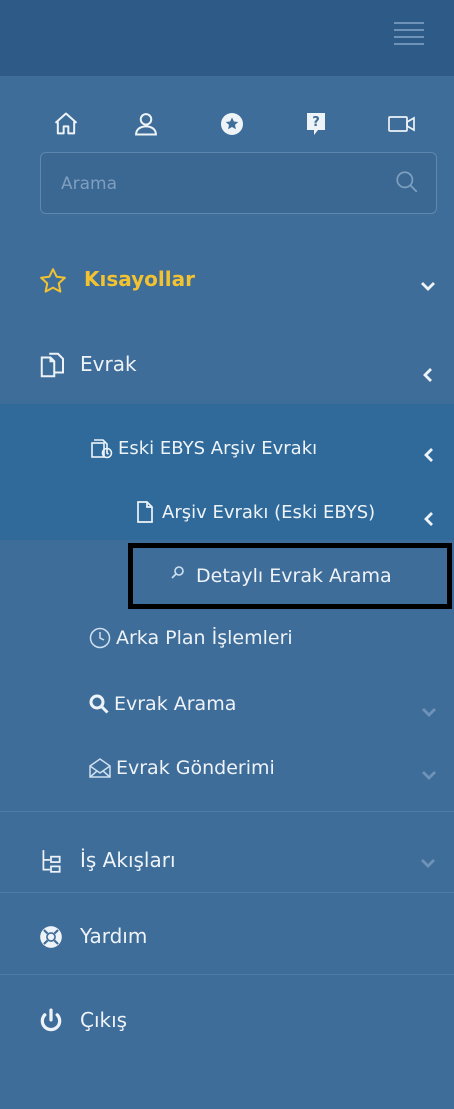  I want to click on workflow-icon, so click(51, 861).